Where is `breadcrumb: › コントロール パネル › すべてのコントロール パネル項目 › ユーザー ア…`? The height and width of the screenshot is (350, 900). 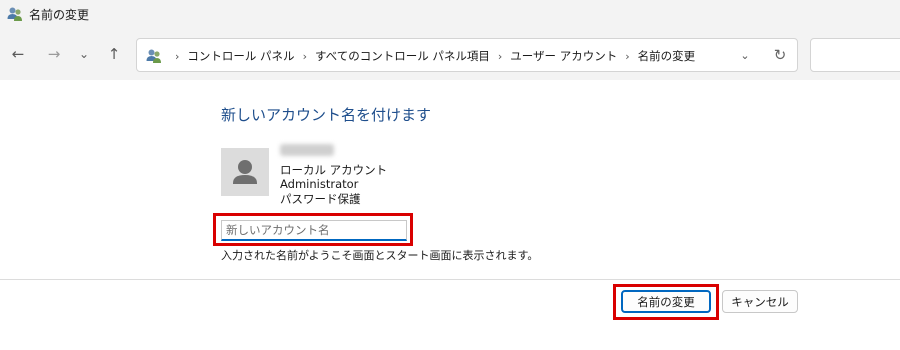
breadcrumb: › コントロール パネル › すべてのコントロール パネル項目 › ユーザー ア… is located at coordinates (431, 56).